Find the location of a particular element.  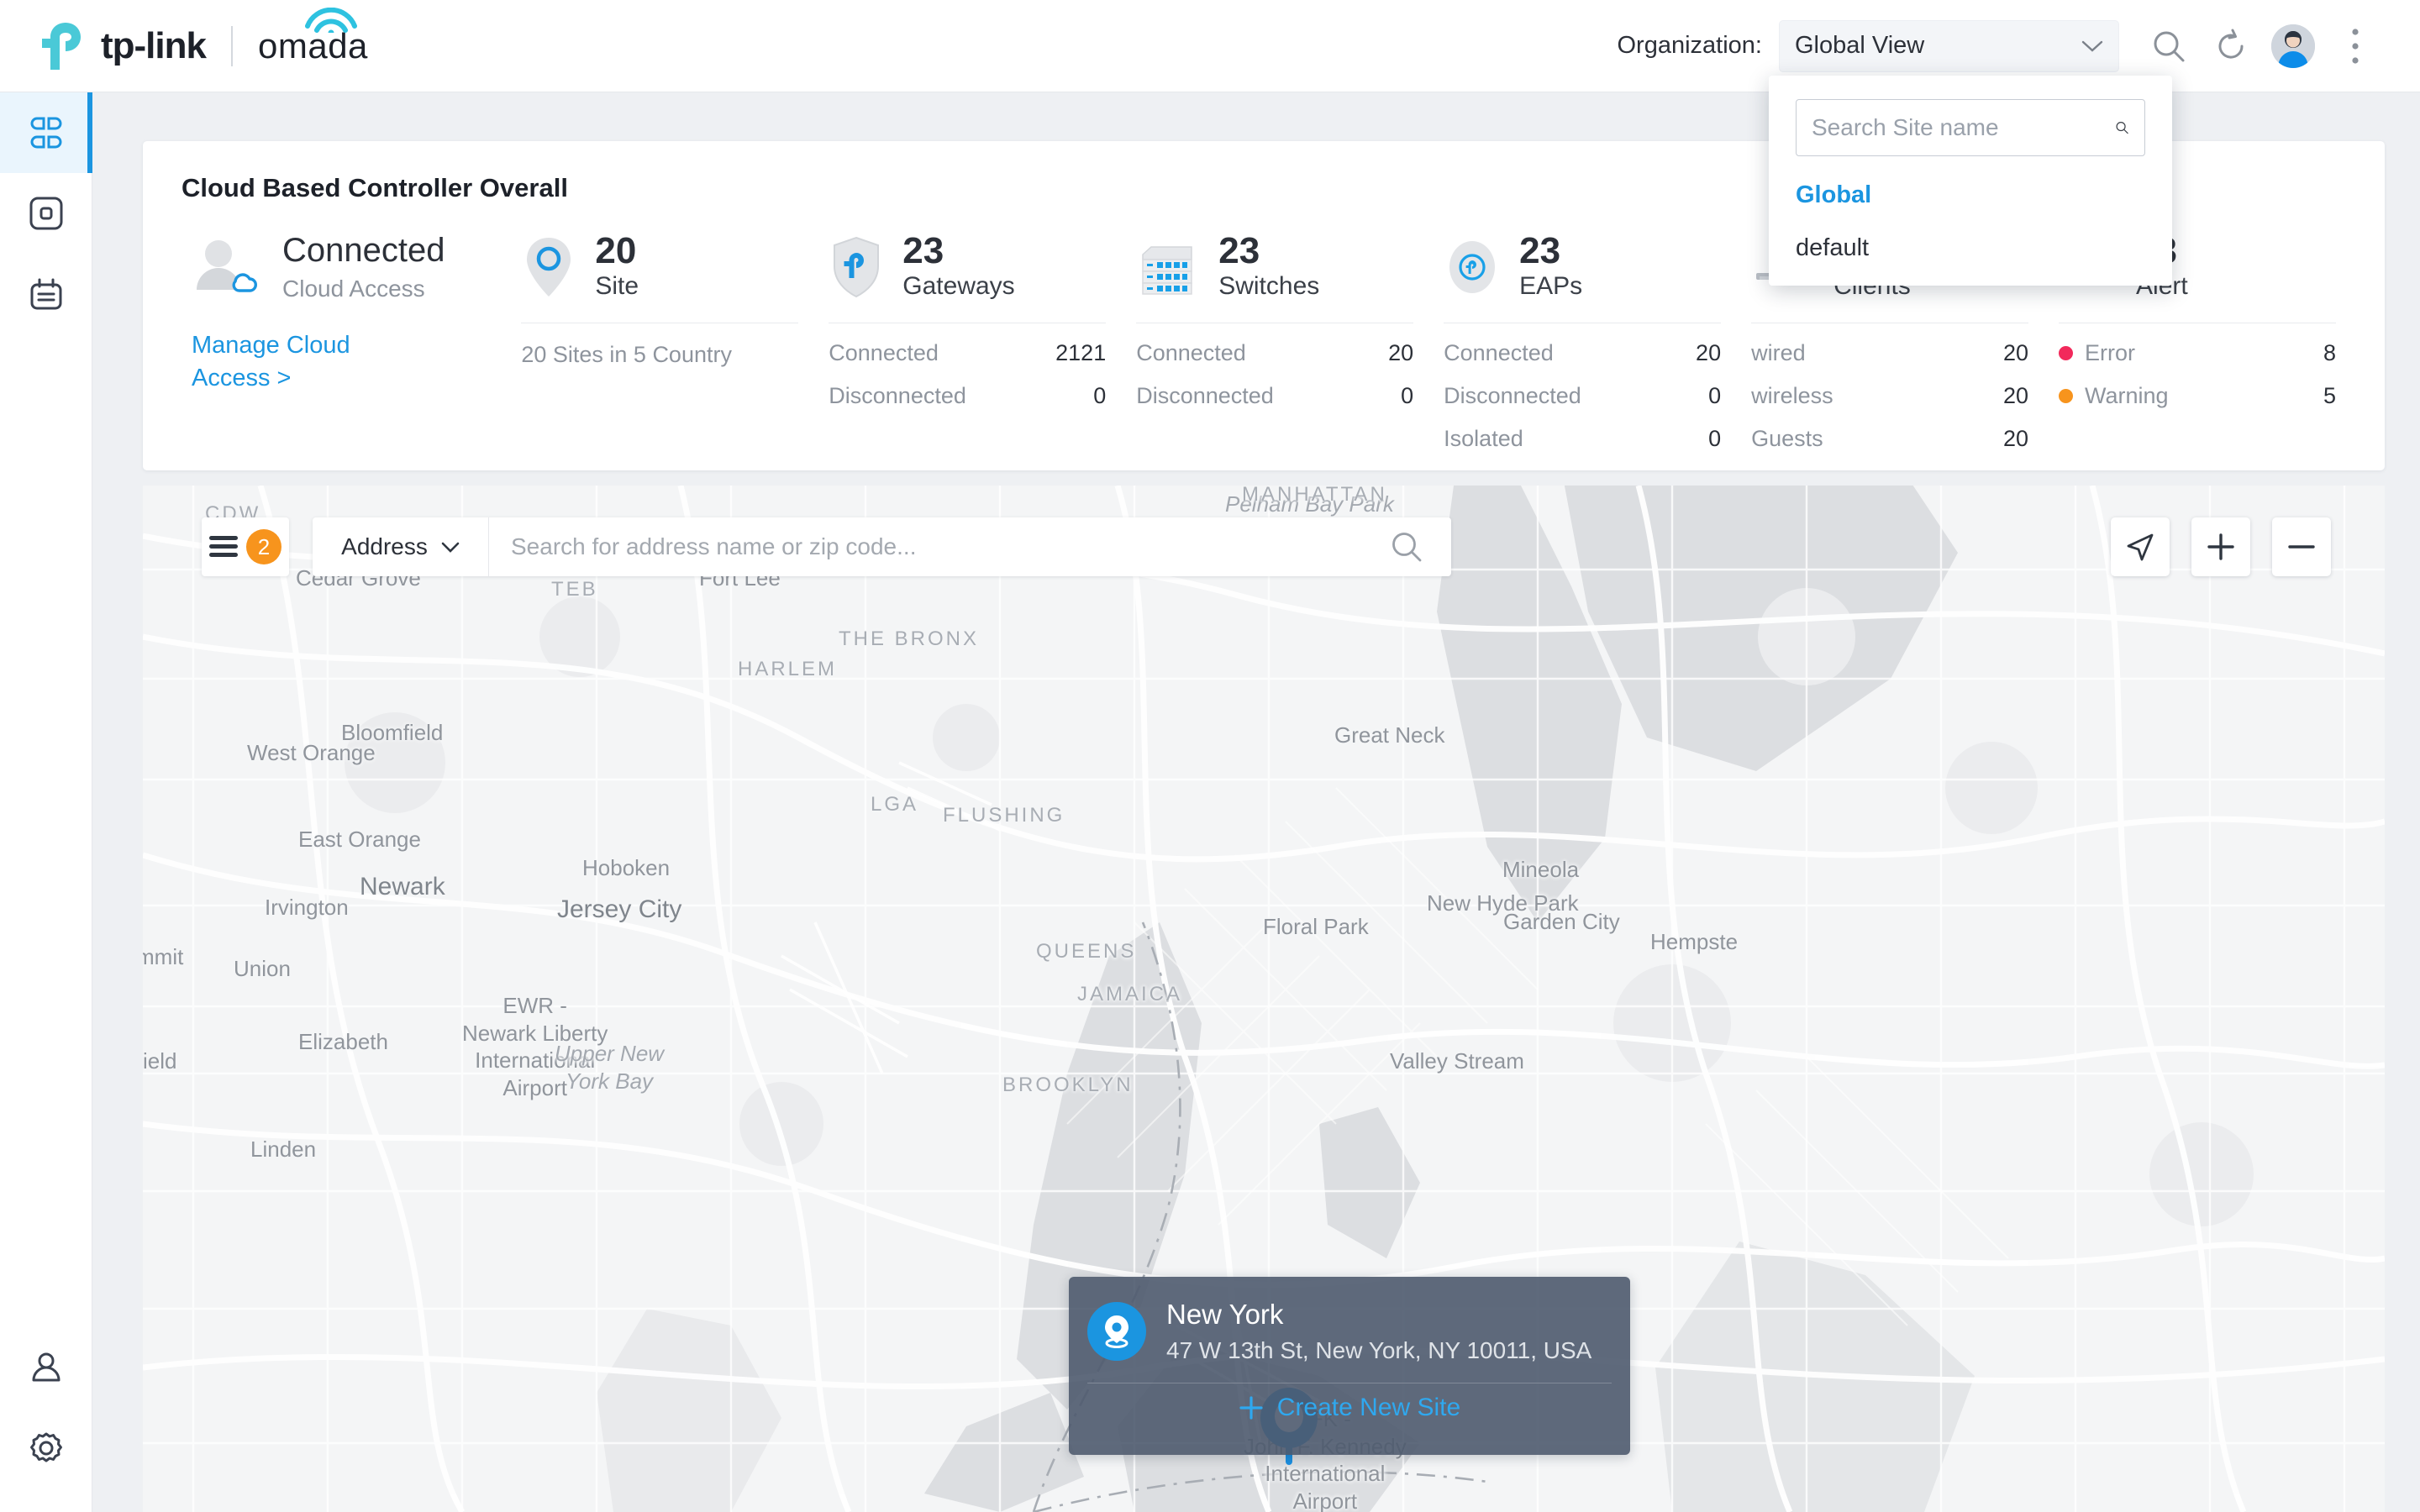

map-label: LGA is located at coordinates (895, 804).